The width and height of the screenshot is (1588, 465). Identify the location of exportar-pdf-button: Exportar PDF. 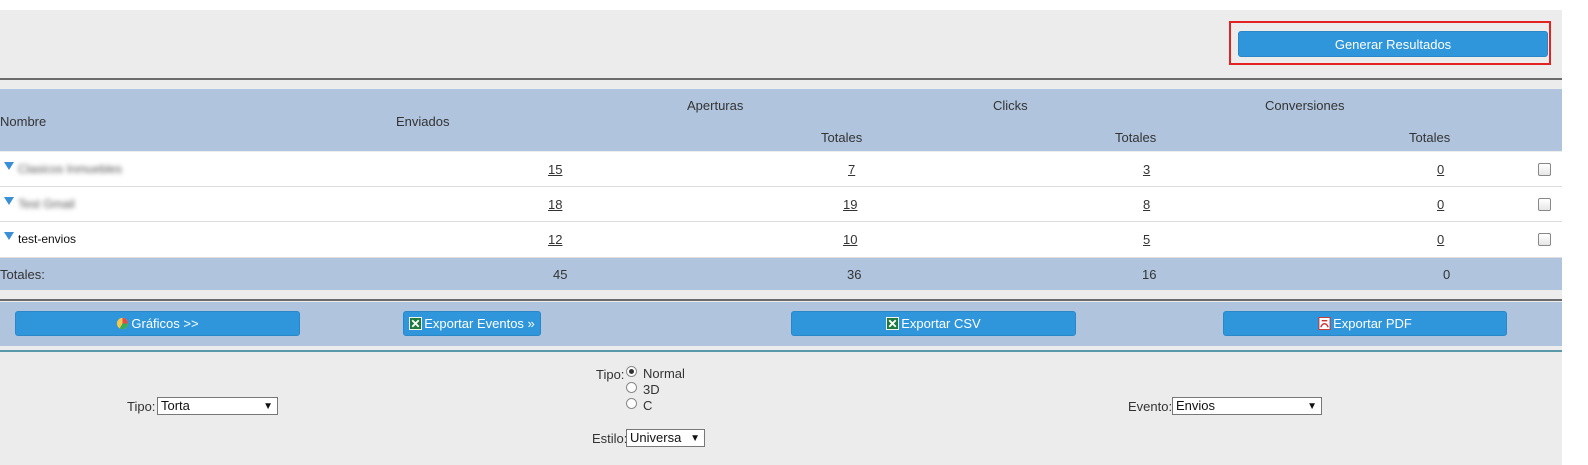
(1365, 323).